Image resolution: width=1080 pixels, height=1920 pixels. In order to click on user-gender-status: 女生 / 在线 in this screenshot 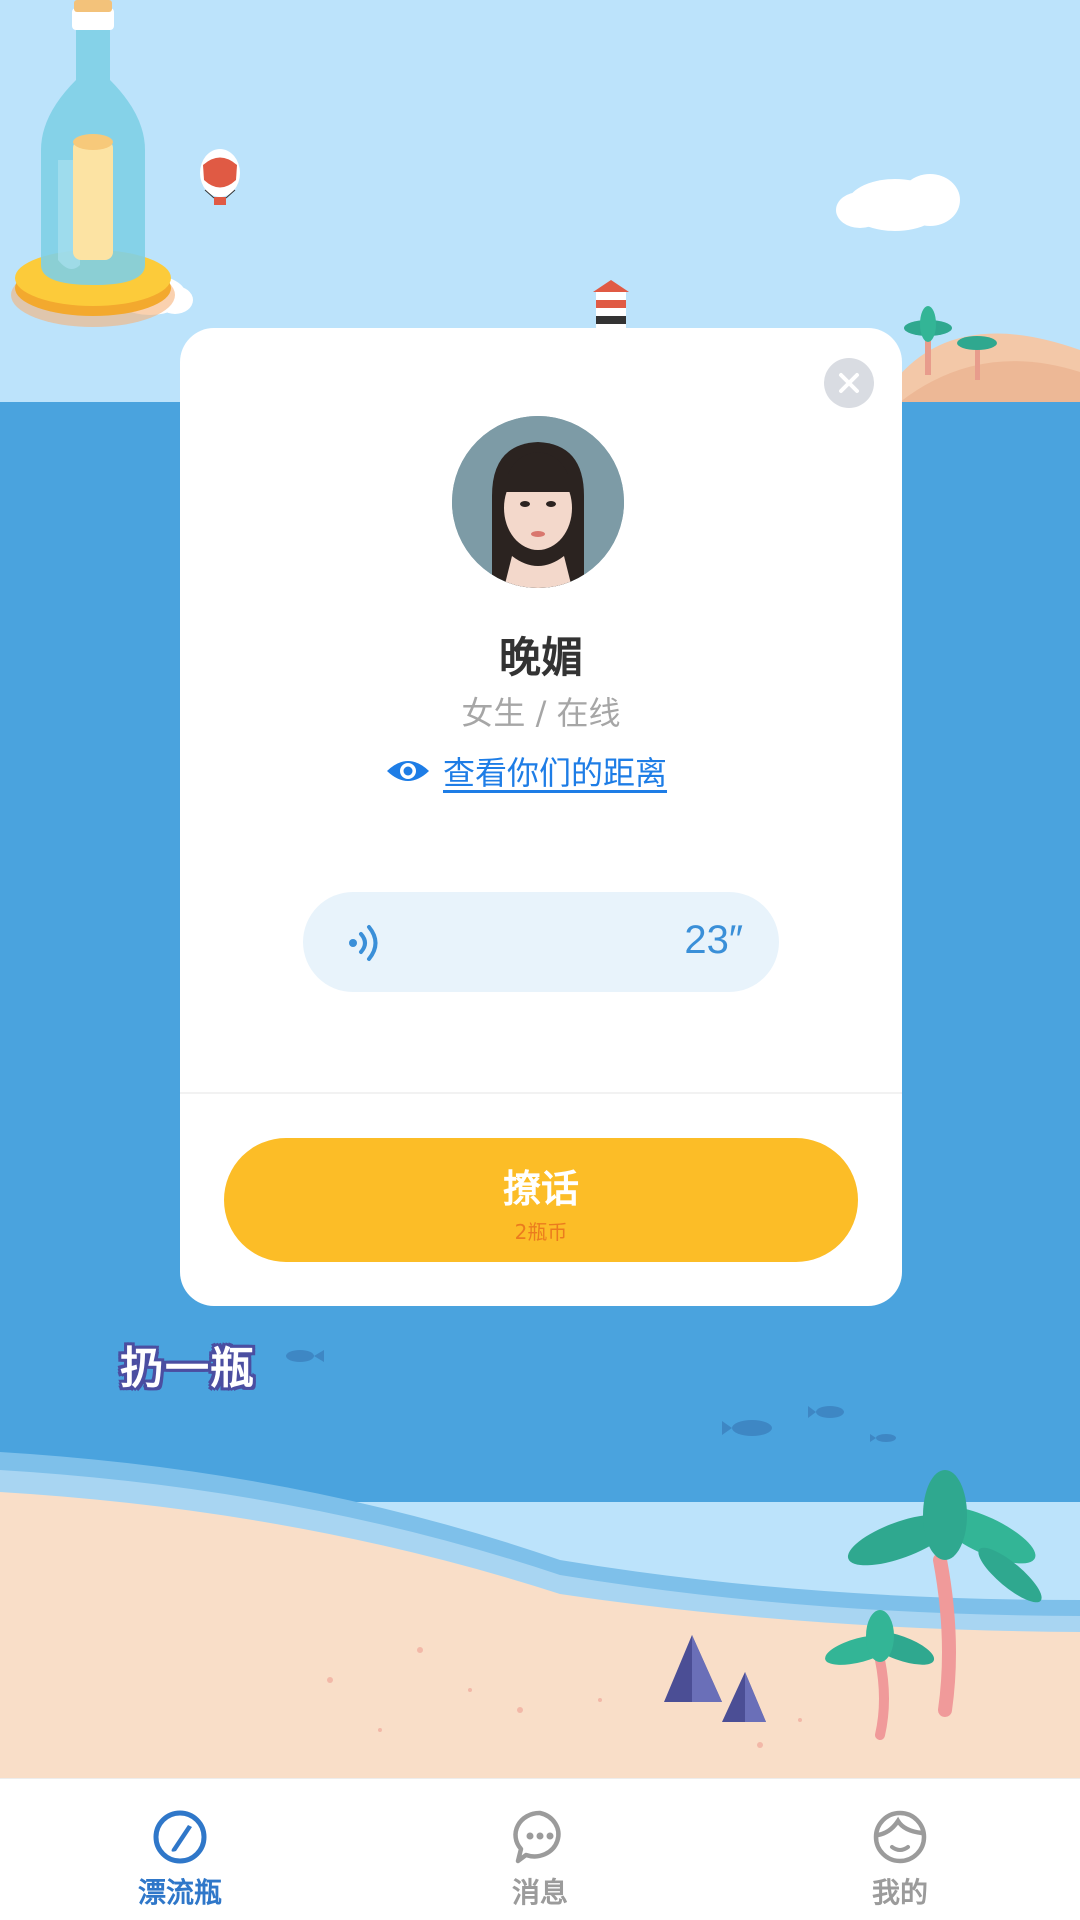, I will do `click(541, 713)`.